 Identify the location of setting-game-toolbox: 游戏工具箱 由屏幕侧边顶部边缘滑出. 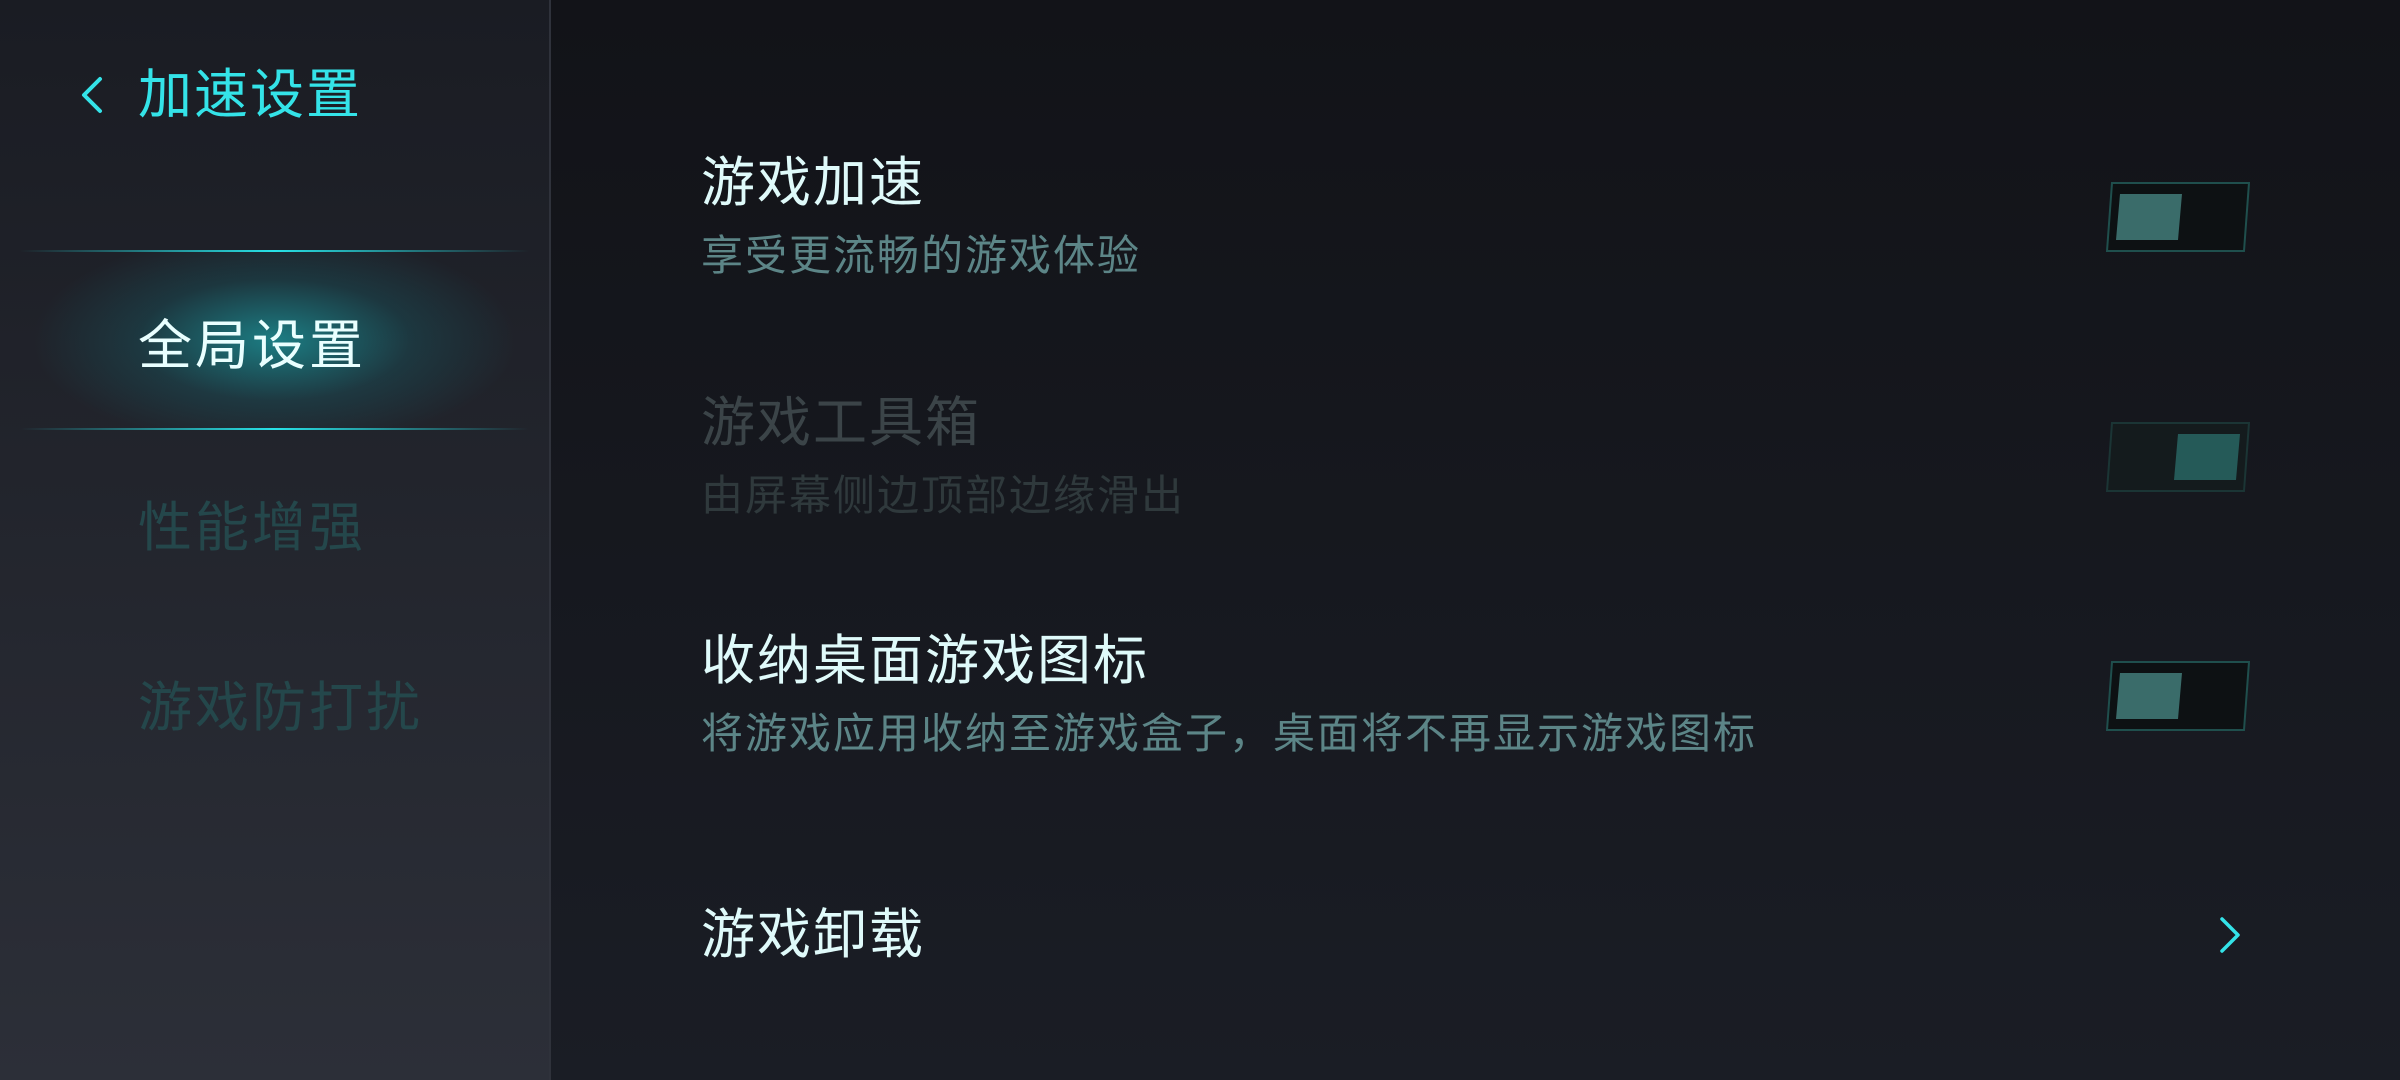
(1476, 457).